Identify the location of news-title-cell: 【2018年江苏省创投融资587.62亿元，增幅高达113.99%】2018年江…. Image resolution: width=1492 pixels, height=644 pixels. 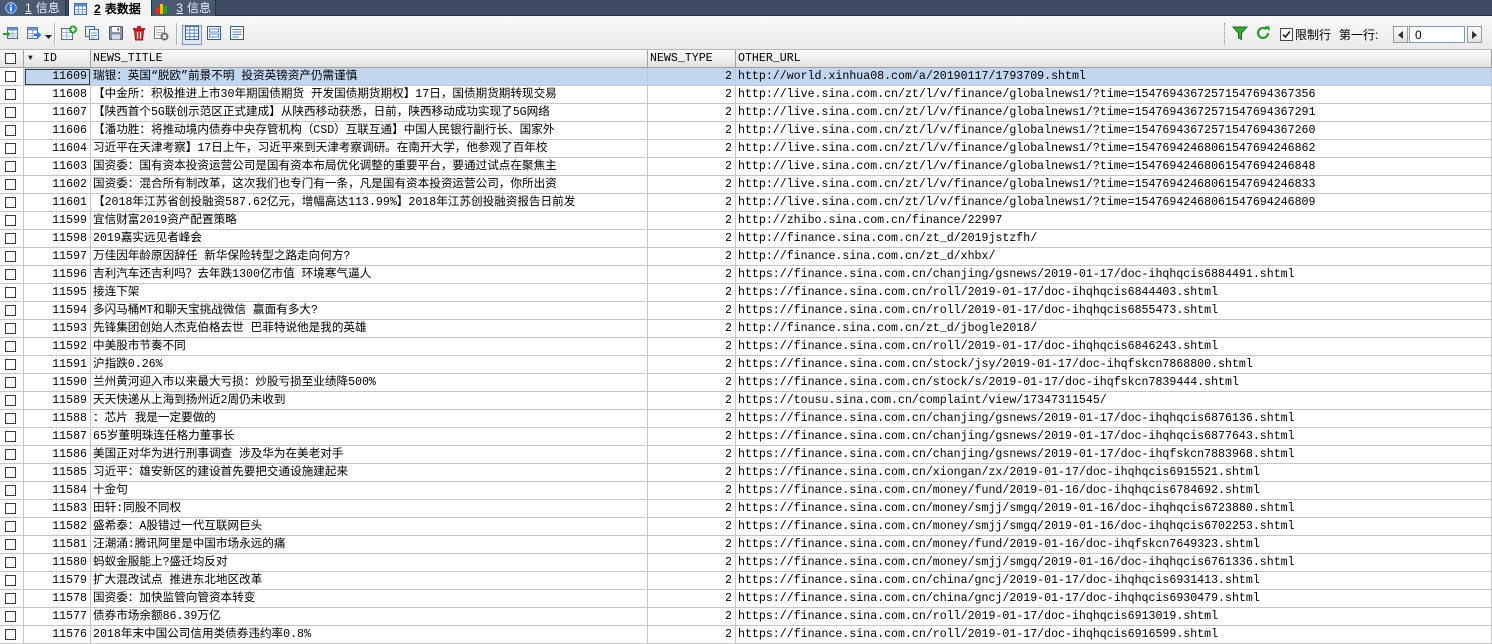
(369, 203).